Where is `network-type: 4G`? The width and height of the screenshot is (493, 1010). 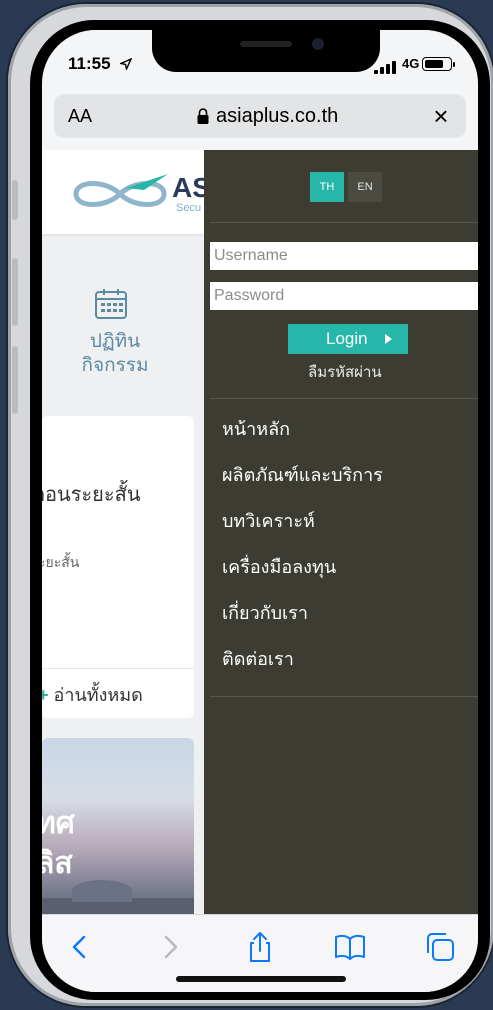
network-type: 4G is located at coordinates (411, 63).